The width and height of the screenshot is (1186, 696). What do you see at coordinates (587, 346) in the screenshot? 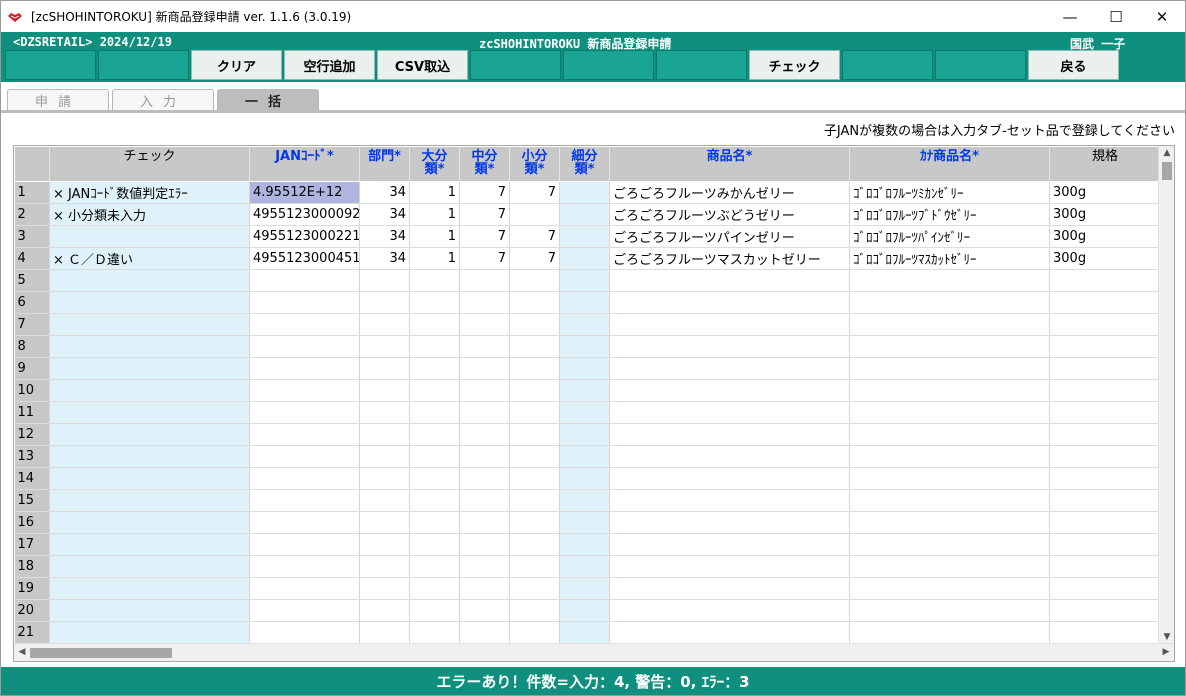
I see `table-row: 8` at bounding box center [587, 346].